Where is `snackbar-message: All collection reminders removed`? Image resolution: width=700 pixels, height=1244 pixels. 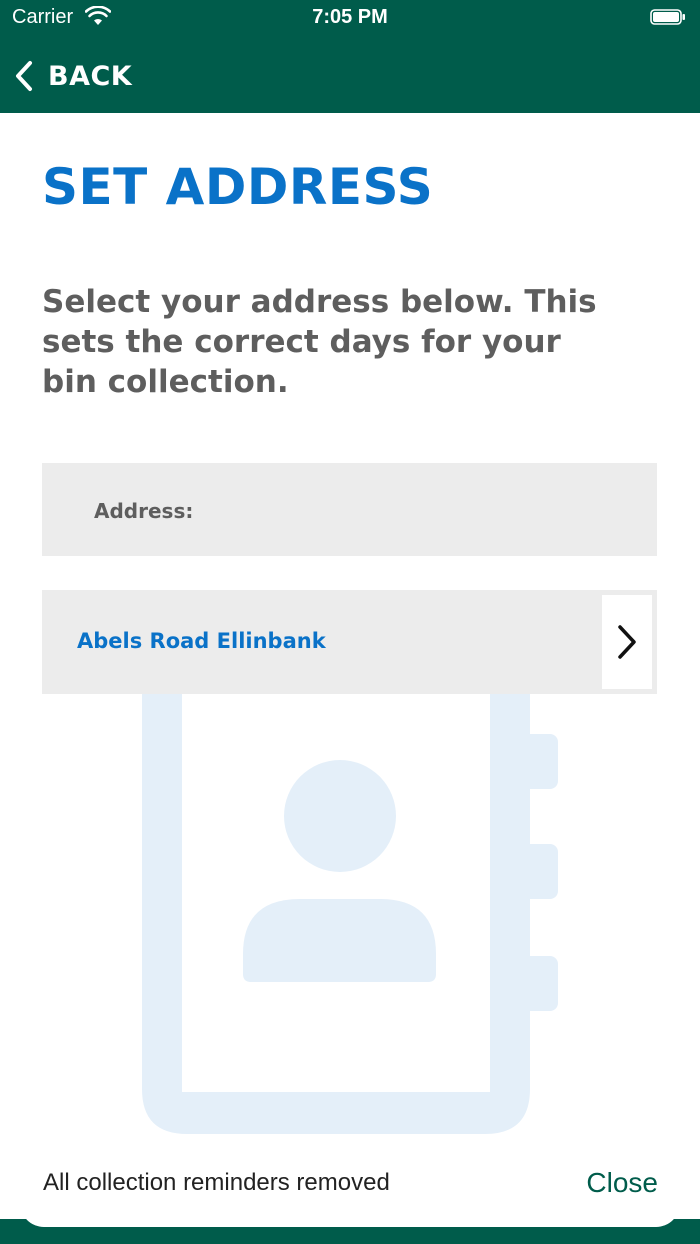
snackbar-message: All collection reminders removed is located at coordinates (216, 1182).